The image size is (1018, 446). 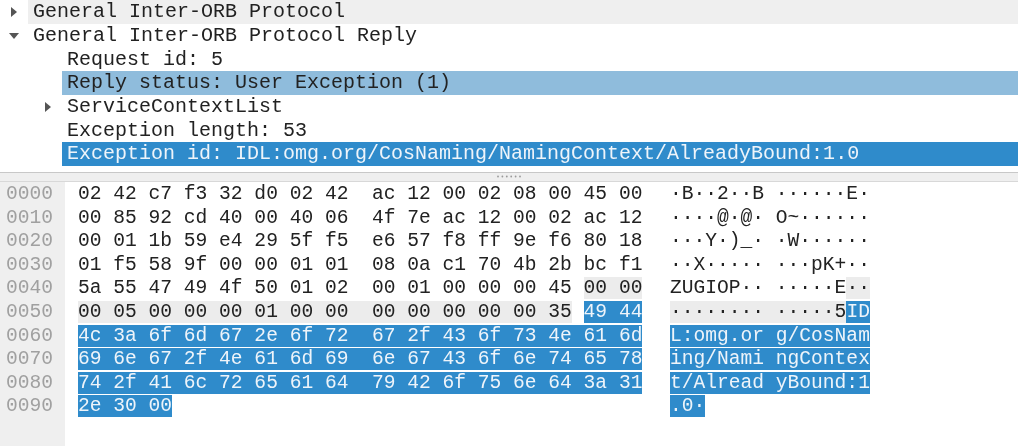 I want to click on splitter-handle, so click(x=509, y=176).